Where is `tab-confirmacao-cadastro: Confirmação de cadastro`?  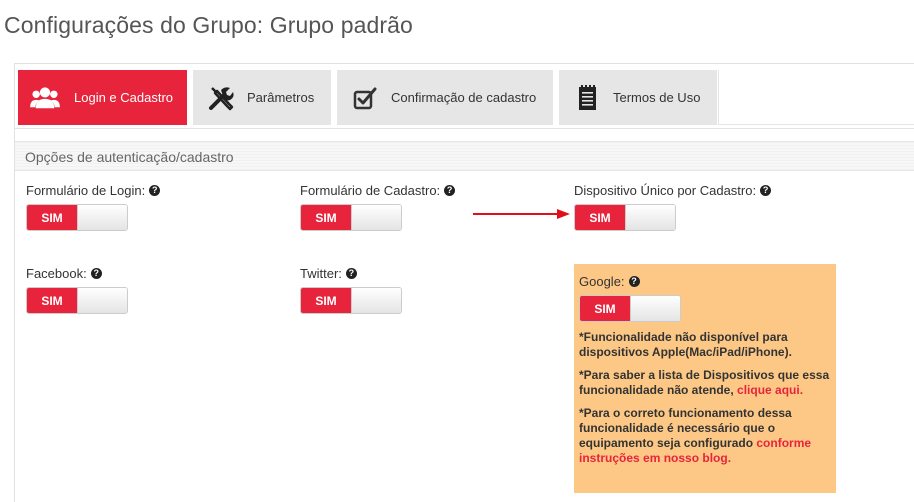
tab-confirmacao-cadastro: Confirmação de cadastro is located at coordinates (445, 97).